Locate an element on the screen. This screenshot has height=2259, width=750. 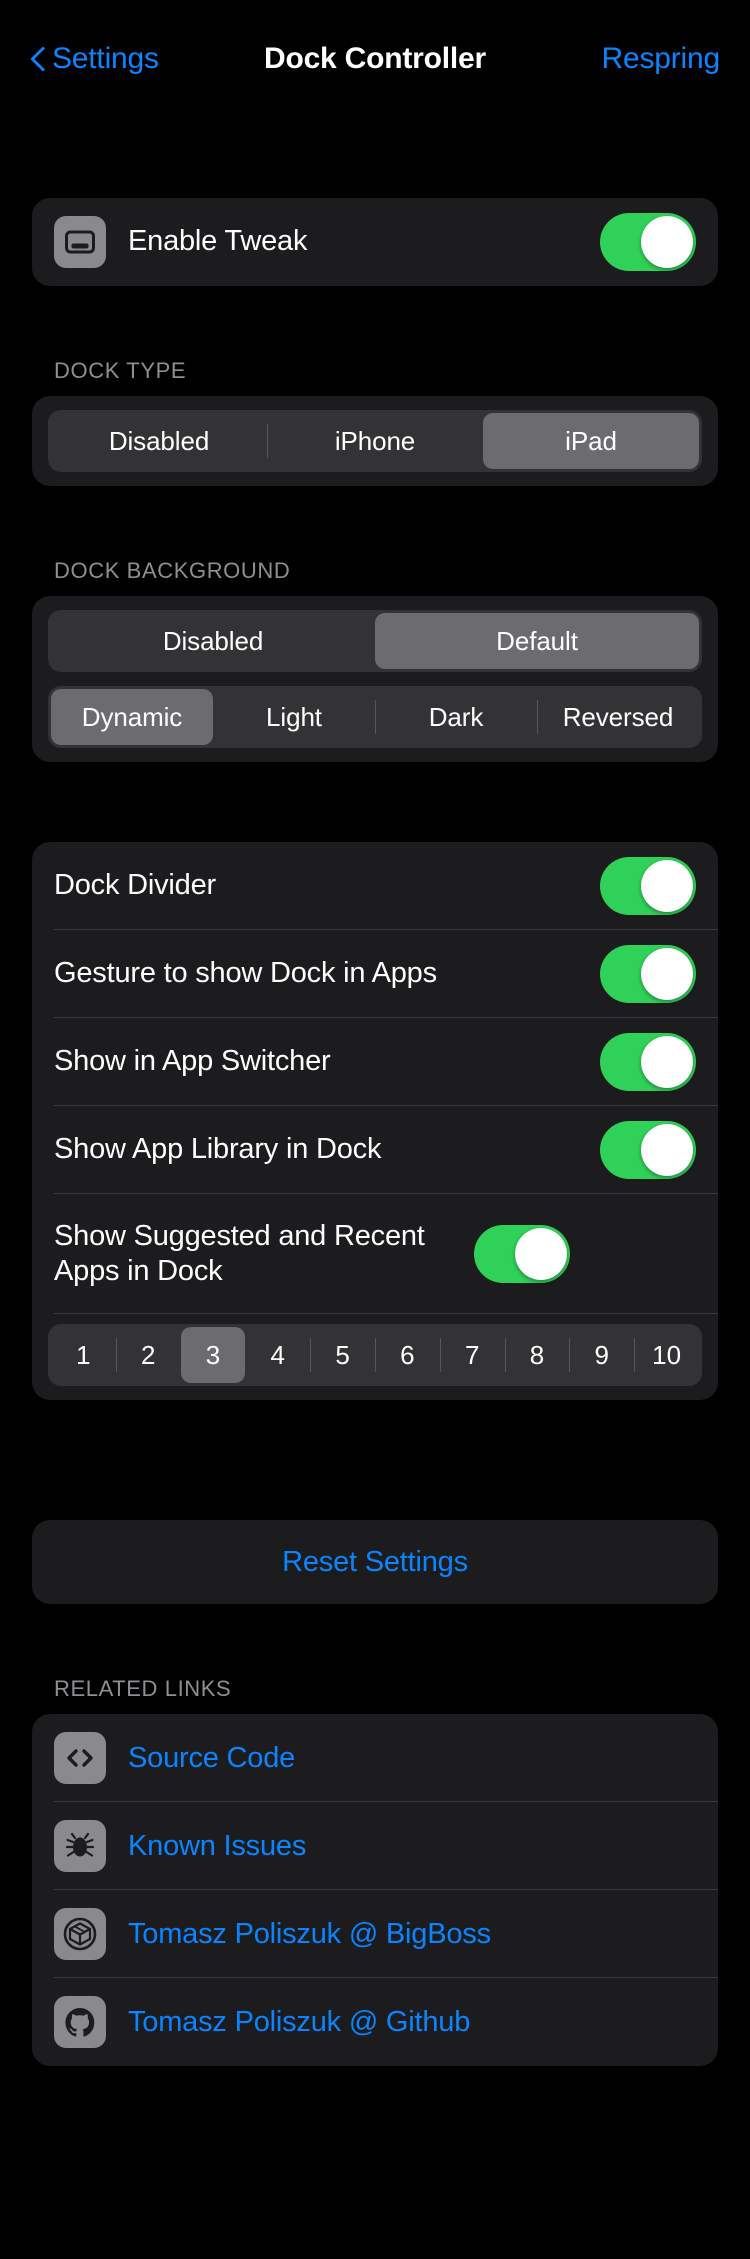
reset-settings-label: Reset Settings is located at coordinates (375, 1561).